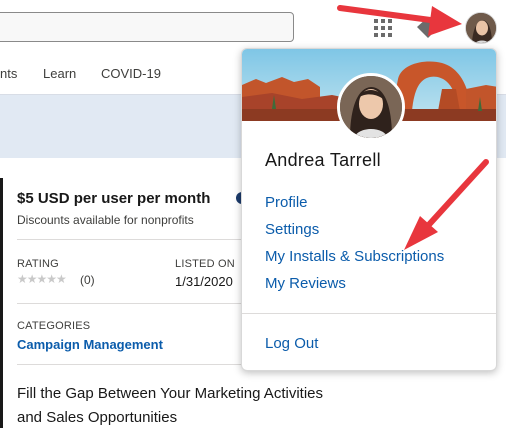 The height and width of the screenshot is (430, 506). I want to click on nav-item-truncated: nts, so click(8, 73).